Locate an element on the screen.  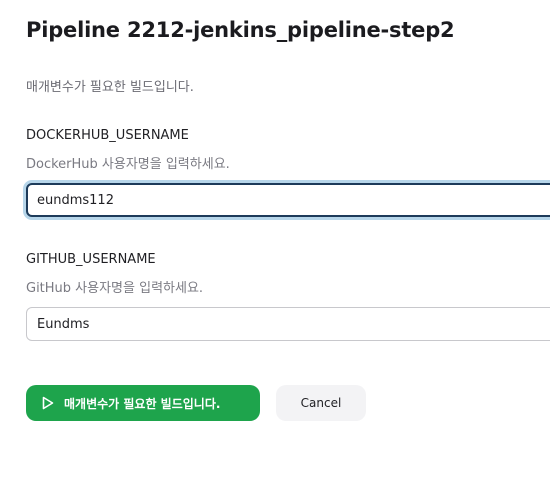
dockerhub-username-input is located at coordinates (288, 200).